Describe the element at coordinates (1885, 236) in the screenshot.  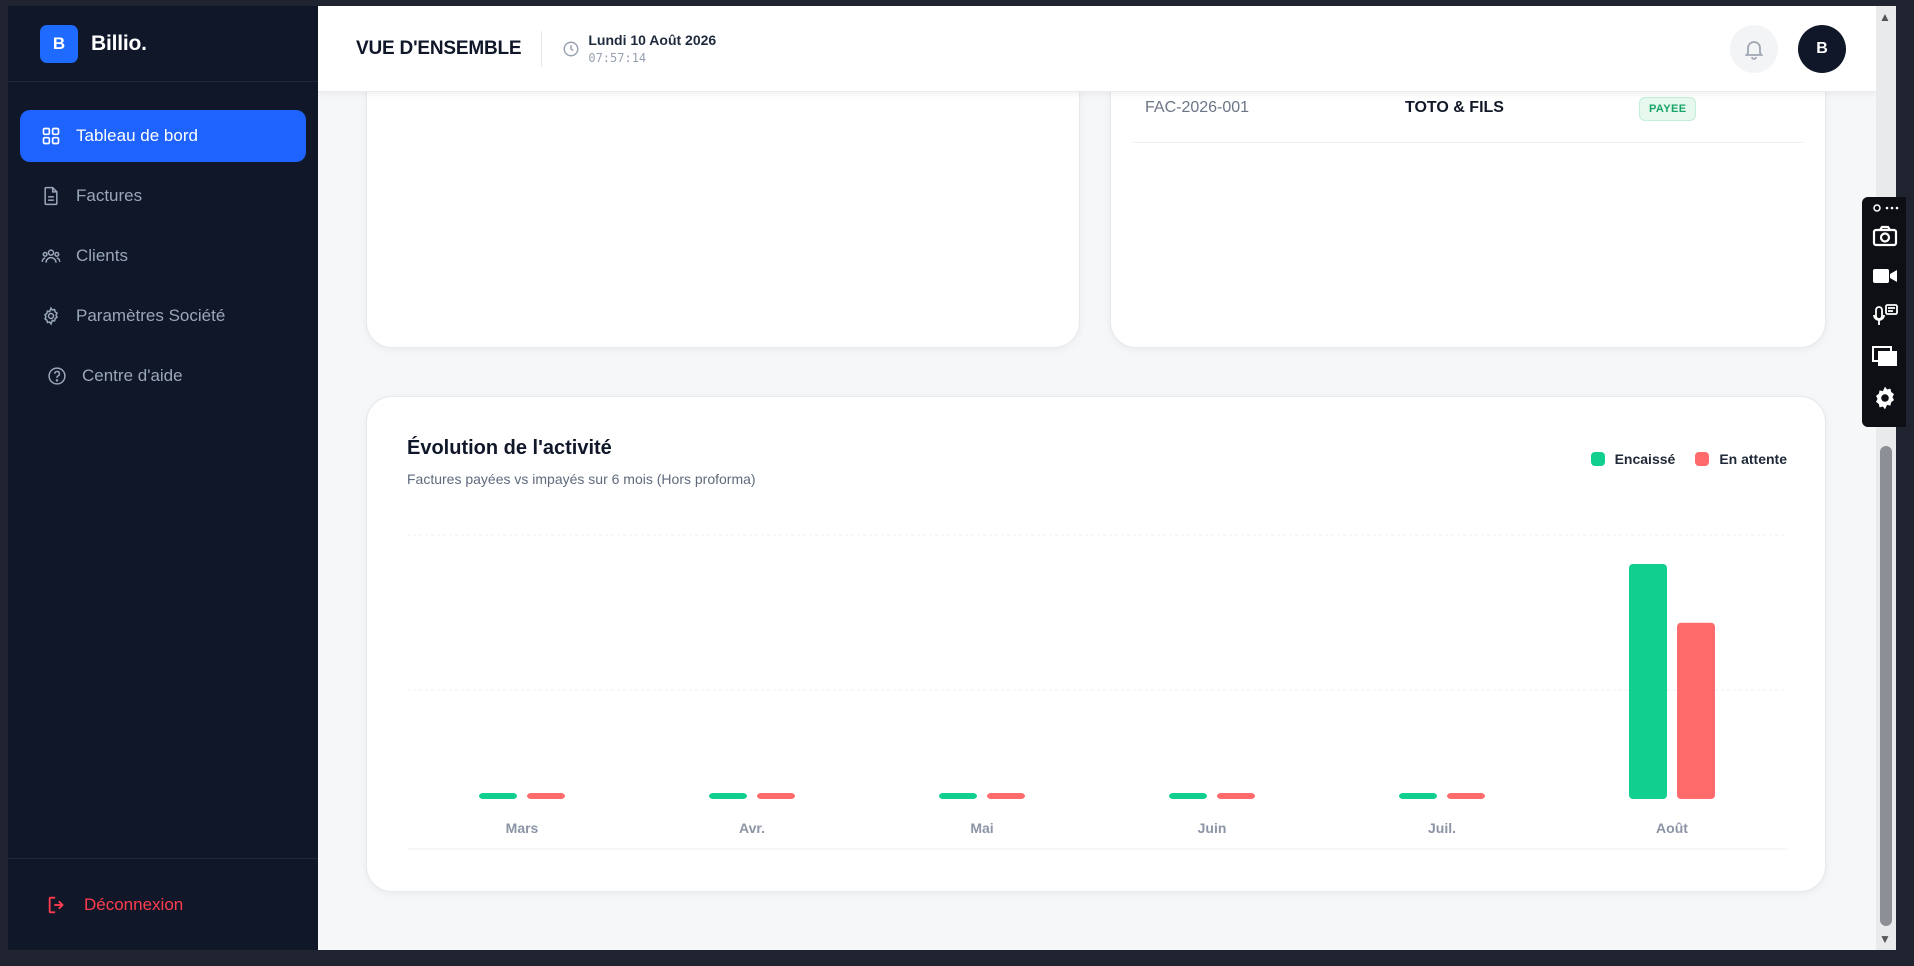
I see `camera-icon` at that location.